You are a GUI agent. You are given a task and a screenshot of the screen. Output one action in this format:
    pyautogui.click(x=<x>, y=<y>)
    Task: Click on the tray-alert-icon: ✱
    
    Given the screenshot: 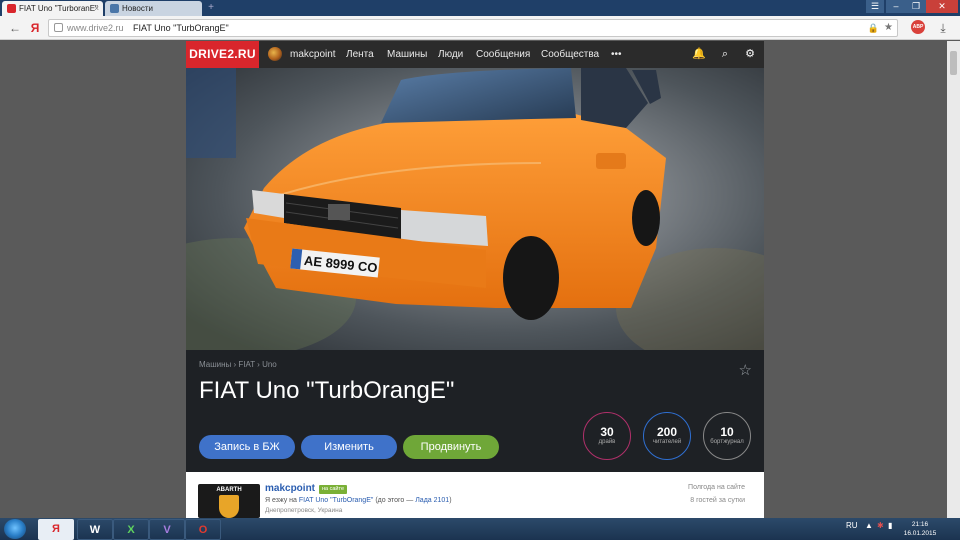 What is the action you would take?
    pyautogui.click(x=880, y=526)
    